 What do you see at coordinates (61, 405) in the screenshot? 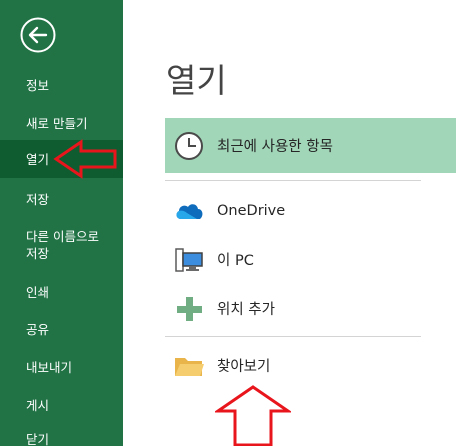
I see `sidebar-item-publish: 게시` at bounding box center [61, 405].